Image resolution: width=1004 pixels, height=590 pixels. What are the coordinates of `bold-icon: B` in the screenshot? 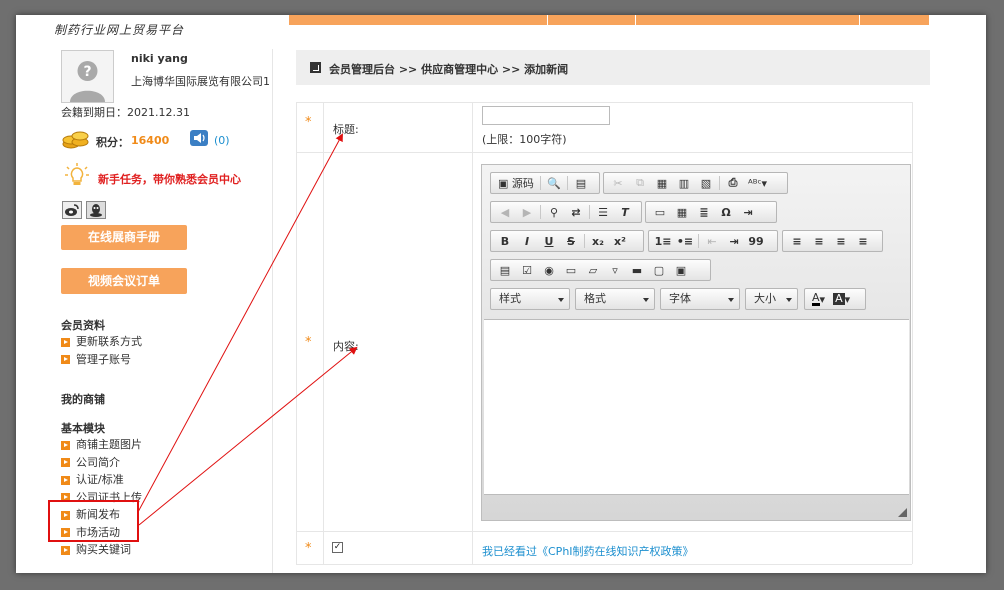 It's located at (505, 241).